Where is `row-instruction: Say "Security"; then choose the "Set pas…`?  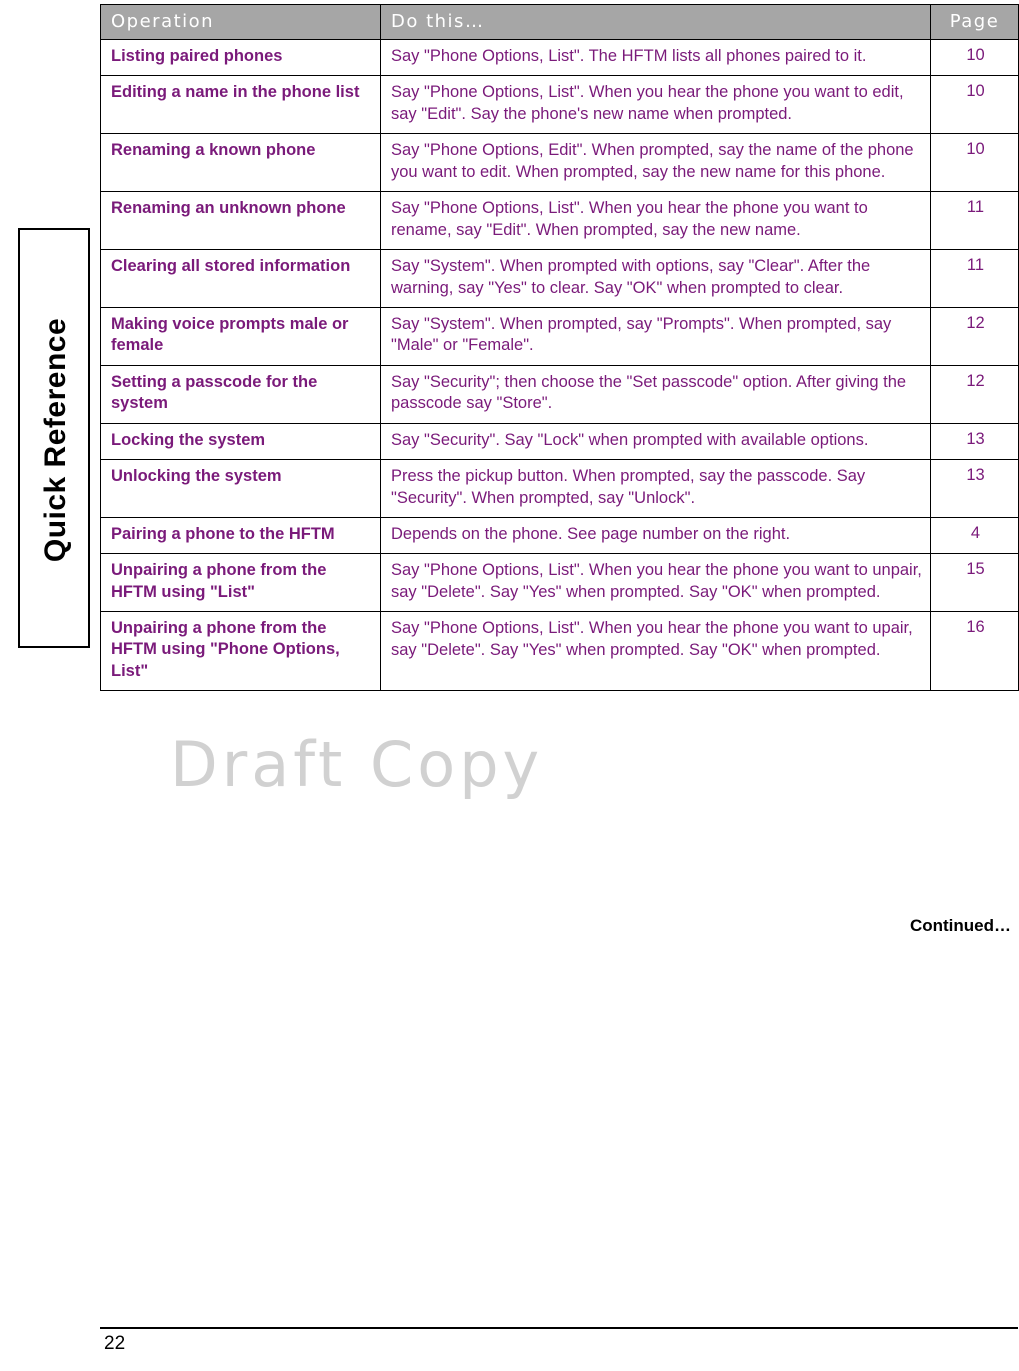 row-instruction: Say "Security"; then choose the "Set pas… is located at coordinates (655, 394).